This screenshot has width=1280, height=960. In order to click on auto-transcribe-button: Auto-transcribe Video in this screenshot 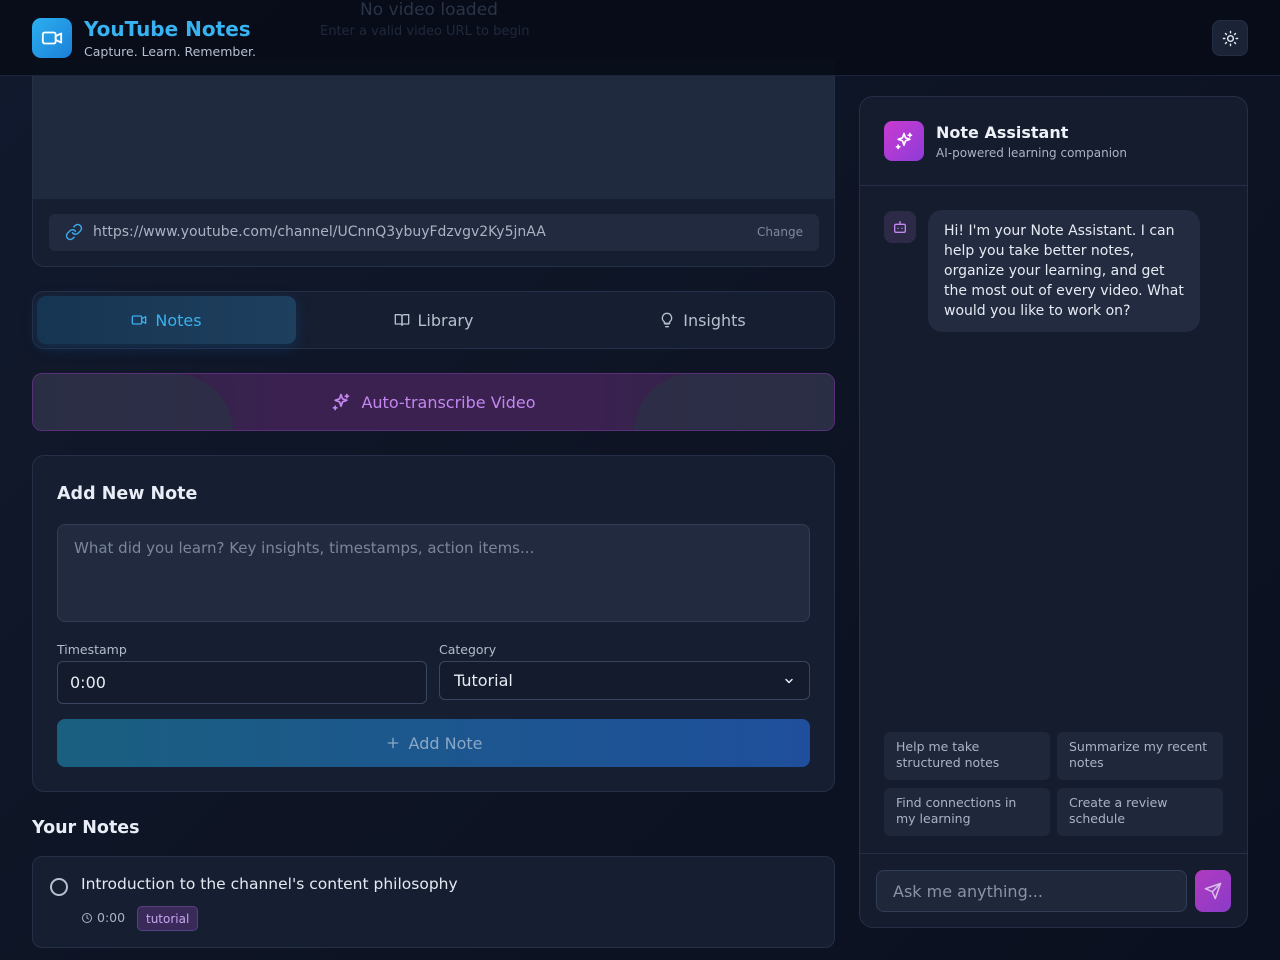, I will do `click(433, 402)`.